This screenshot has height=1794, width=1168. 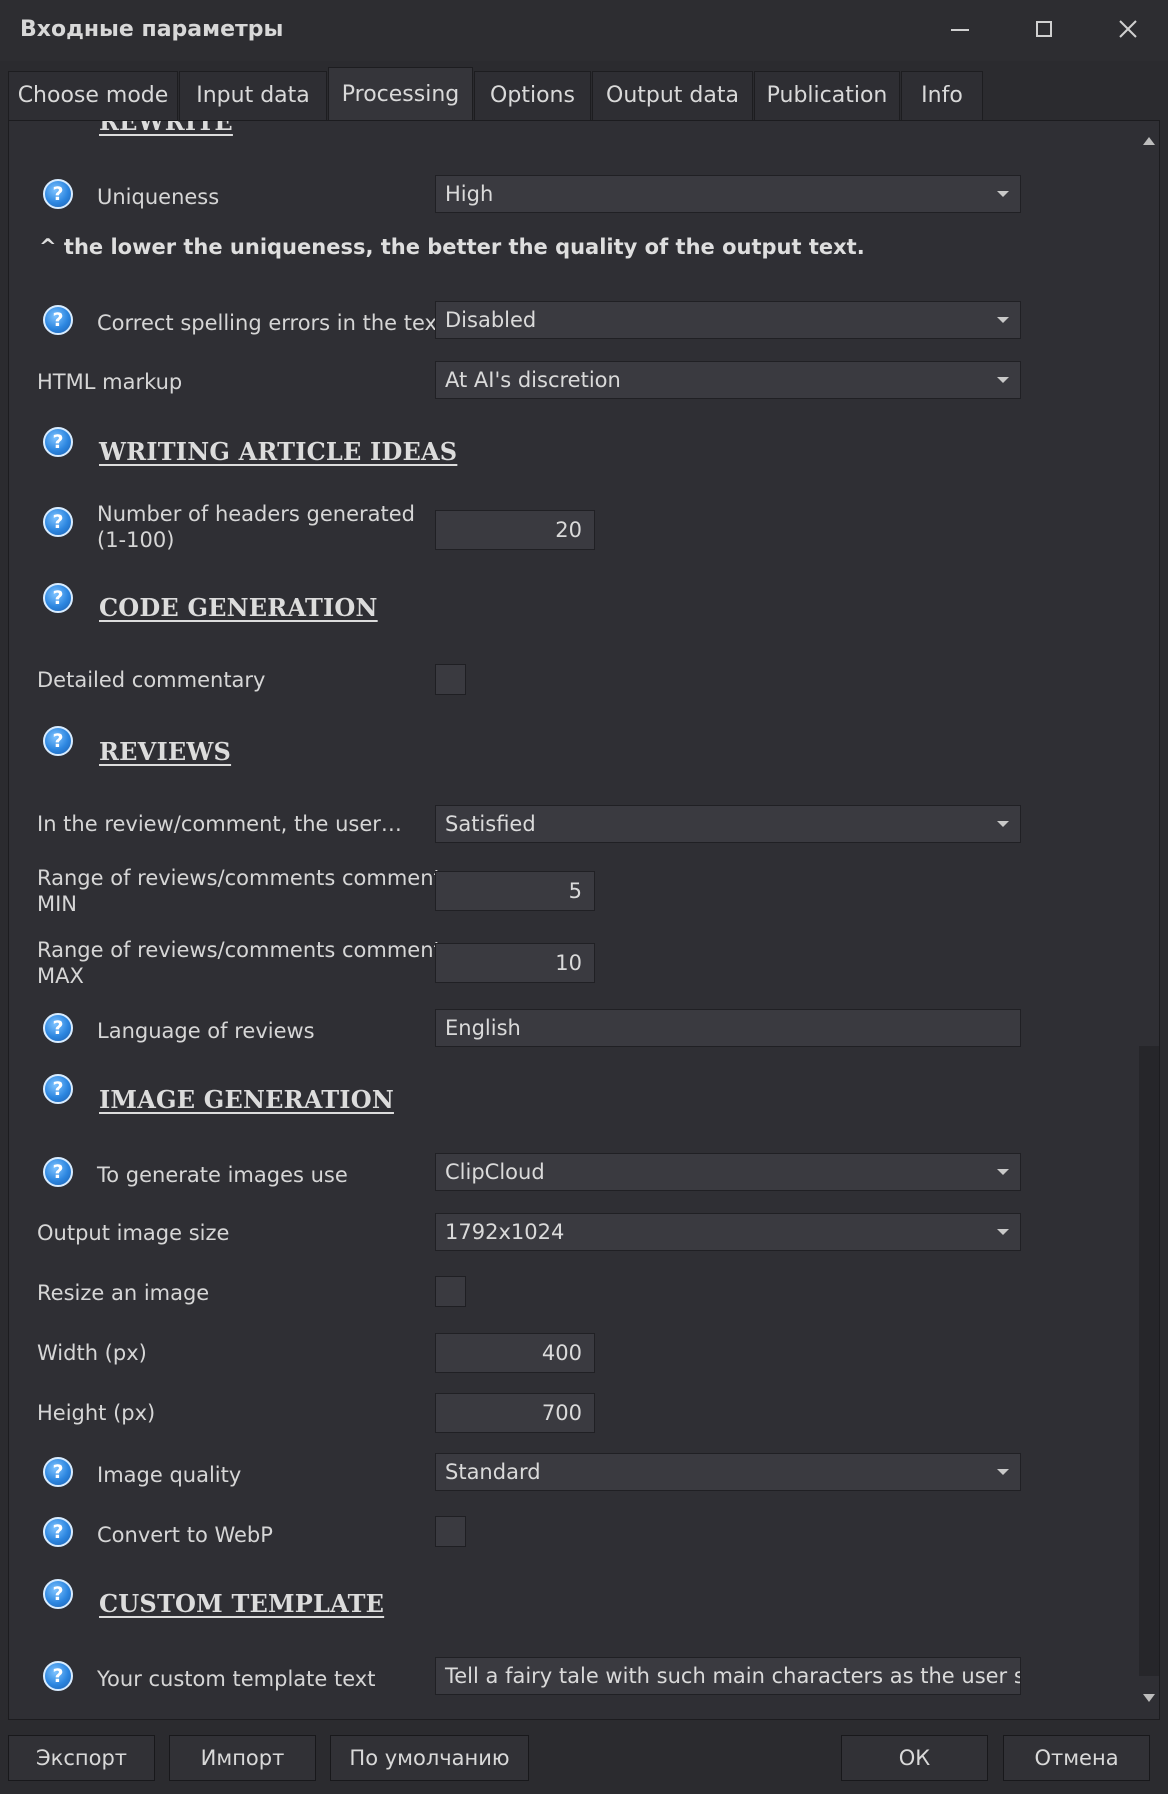 What do you see at coordinates (123, 1293) in the screenshot?
I see `resize-image-label: Resize an image` at bounding box center [123, 1293].